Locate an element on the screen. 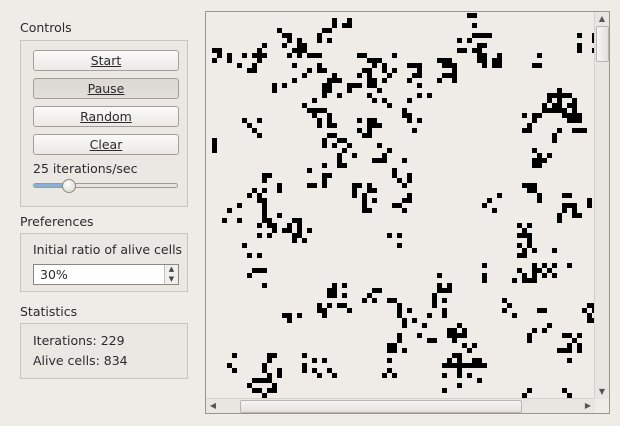 The image size is (620, 426). down-arrow-icon: ▼ is located at coordinates (602, 392).